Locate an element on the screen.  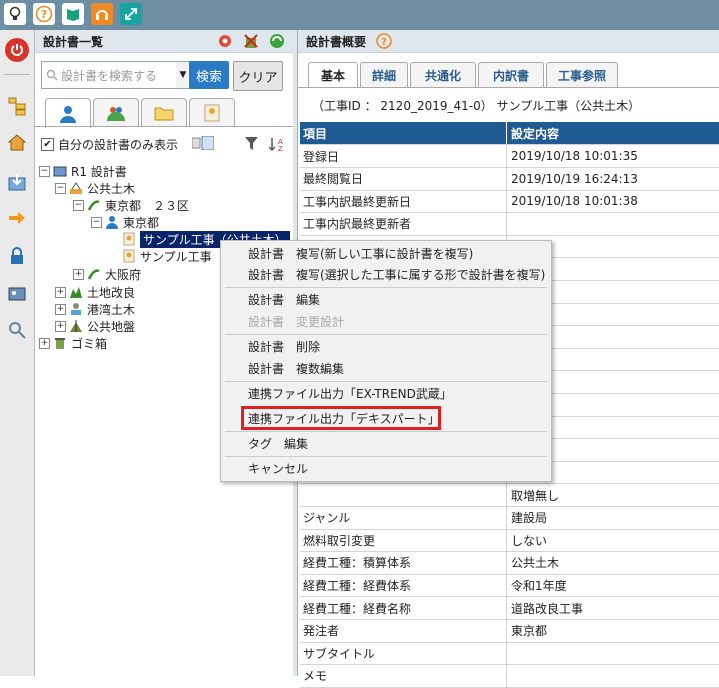
table-row: 工事内訳最終更新日 2019/10/18 10:01:38 is located at coordinates (509, 202).